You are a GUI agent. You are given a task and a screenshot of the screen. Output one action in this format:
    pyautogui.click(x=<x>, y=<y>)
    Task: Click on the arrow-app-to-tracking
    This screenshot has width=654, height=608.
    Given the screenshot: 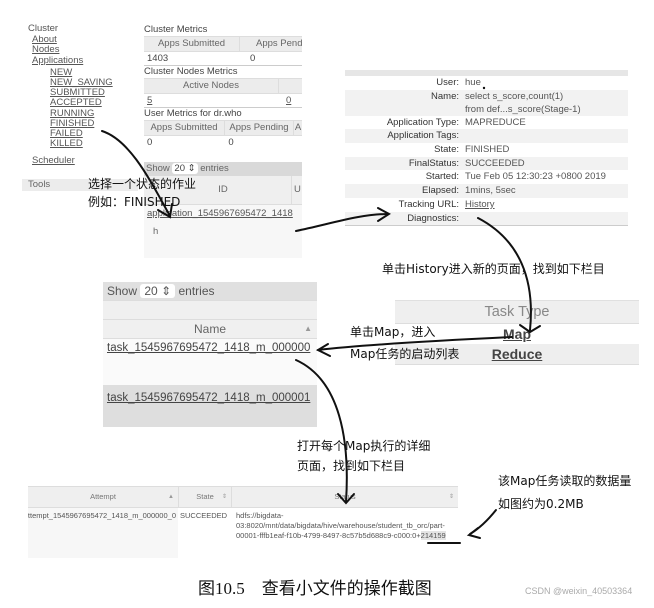 What is the action you would take?
    pyautogui.click(x=342, y=222)
    